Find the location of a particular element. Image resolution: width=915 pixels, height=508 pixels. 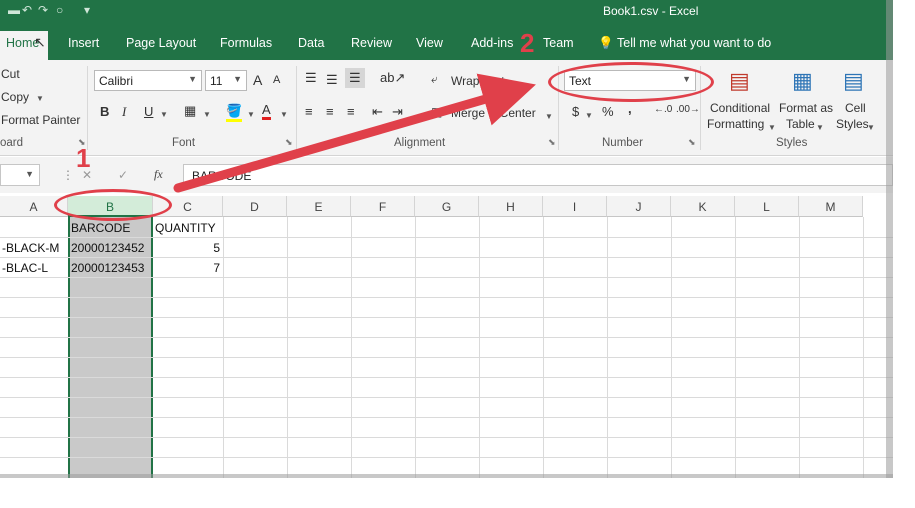

annotation-arrow is located at coordinates (354, 133).